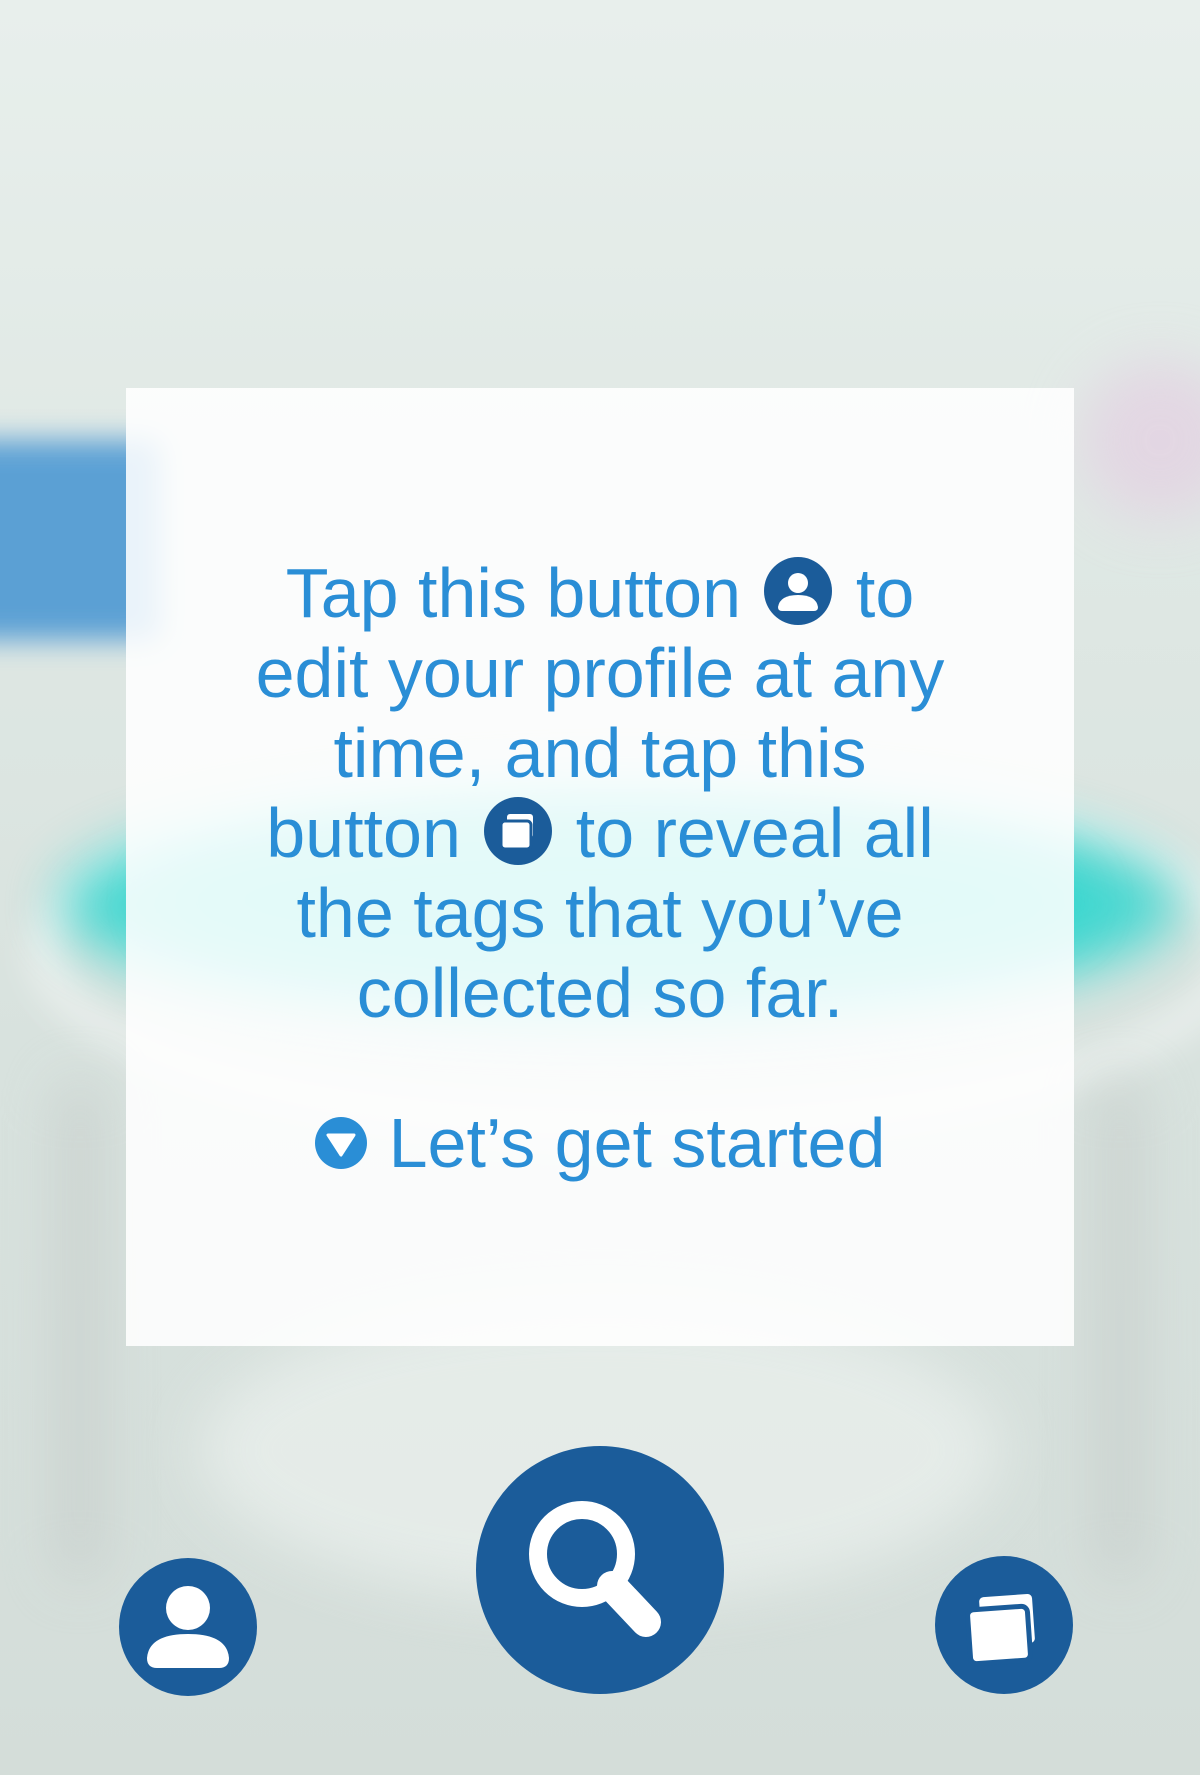 This screenshot has width=1200, height=1775. What do you see at coordinates (513, 593) in the screenshot?
I see `message-line1-start: Tap this button` at bounding box center [513, 593].